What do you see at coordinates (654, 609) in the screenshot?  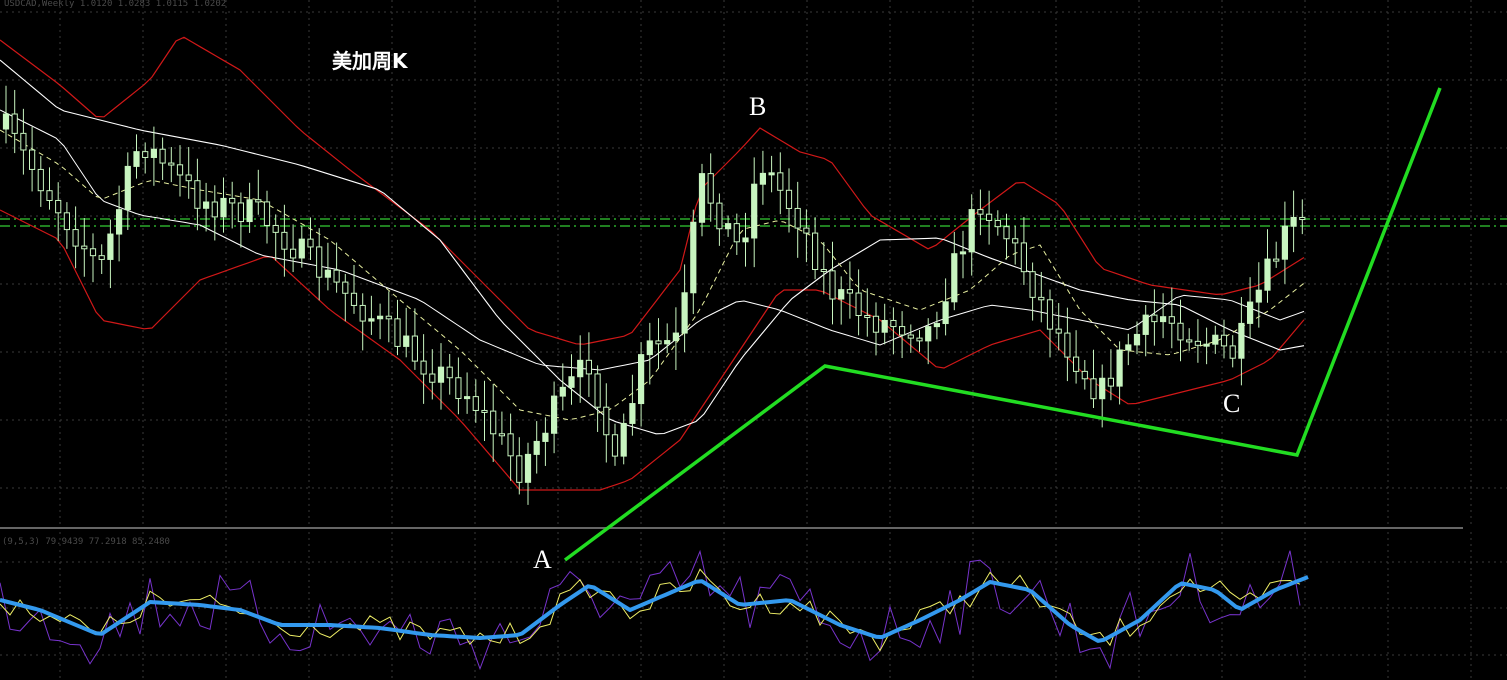 I see `smooth-line` at bounding box center [654, 609].